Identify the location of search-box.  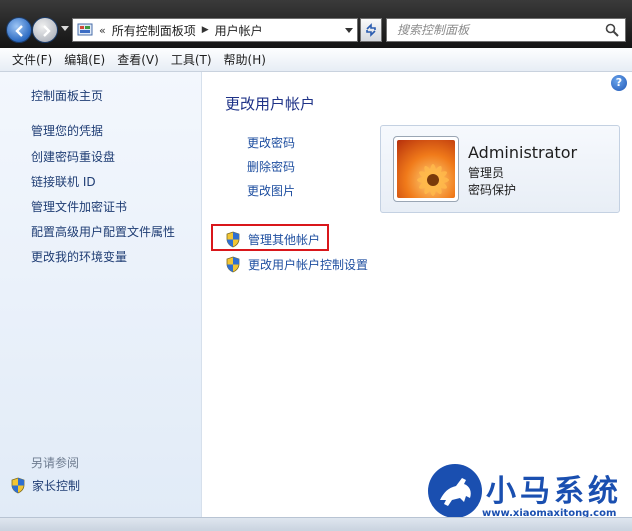
(506, 30).